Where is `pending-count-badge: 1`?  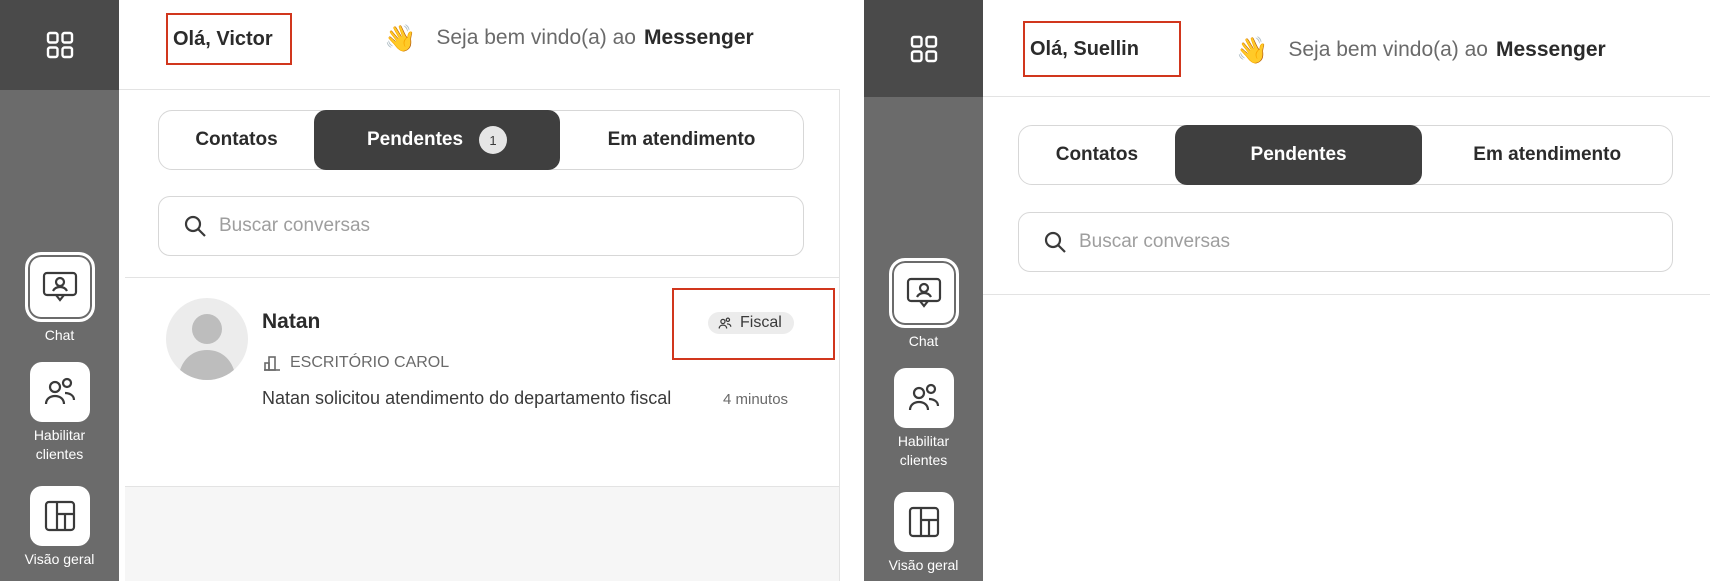 pending-count-badge: 1 is located at coordinates (493, 140).